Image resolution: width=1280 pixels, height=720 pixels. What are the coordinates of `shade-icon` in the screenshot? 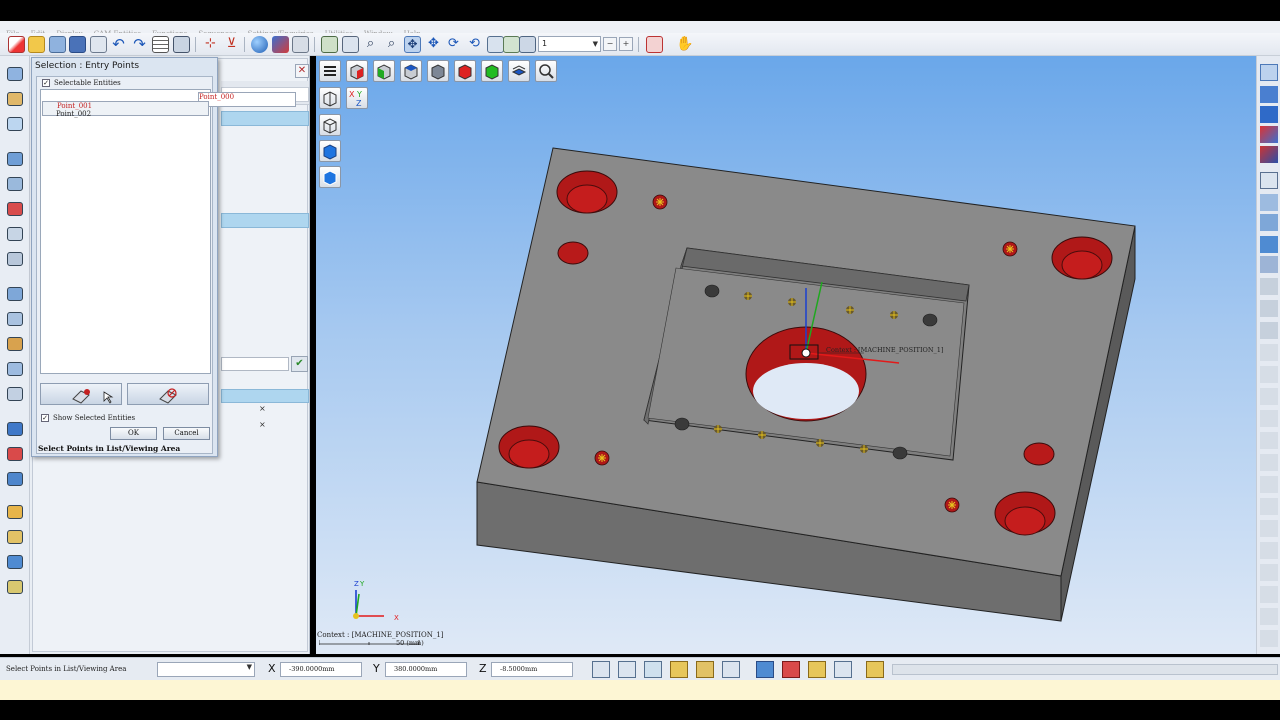 It's located at (1269, 114).